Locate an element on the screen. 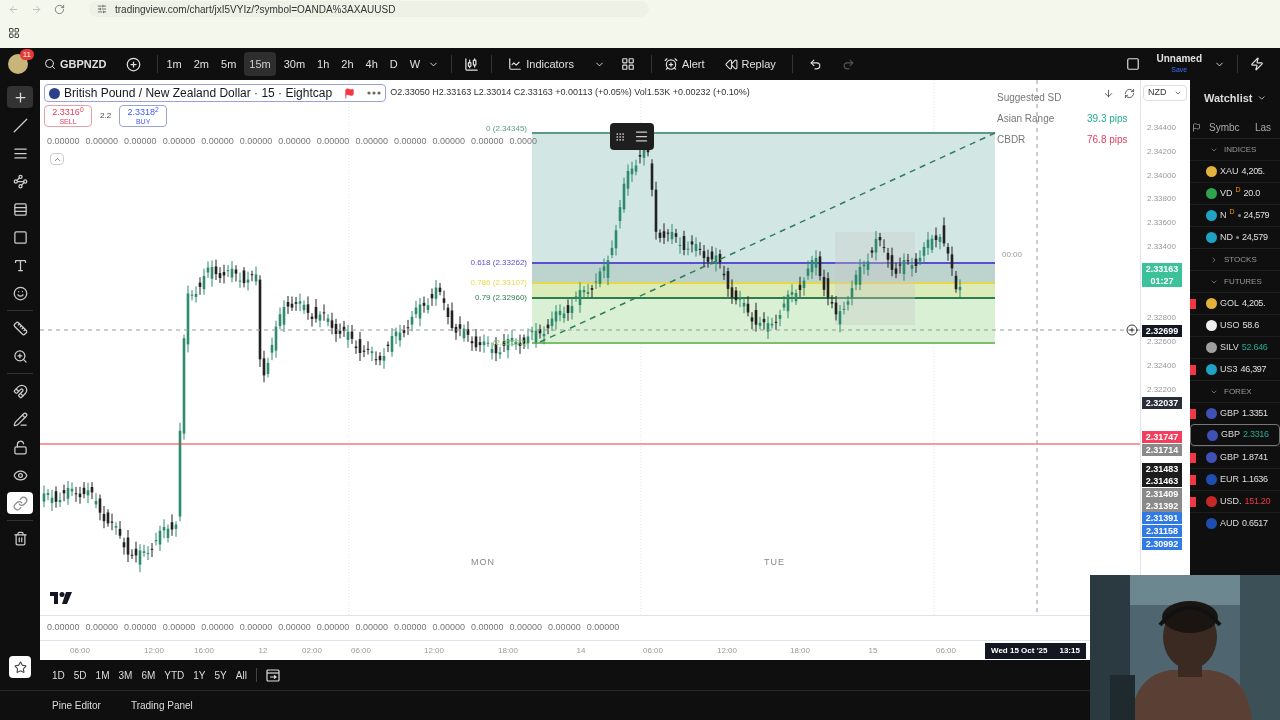 The height and width of the screenshot is (720, 1280). watchlist-row: ND 24,579 is located at coordinates (1235, 237).